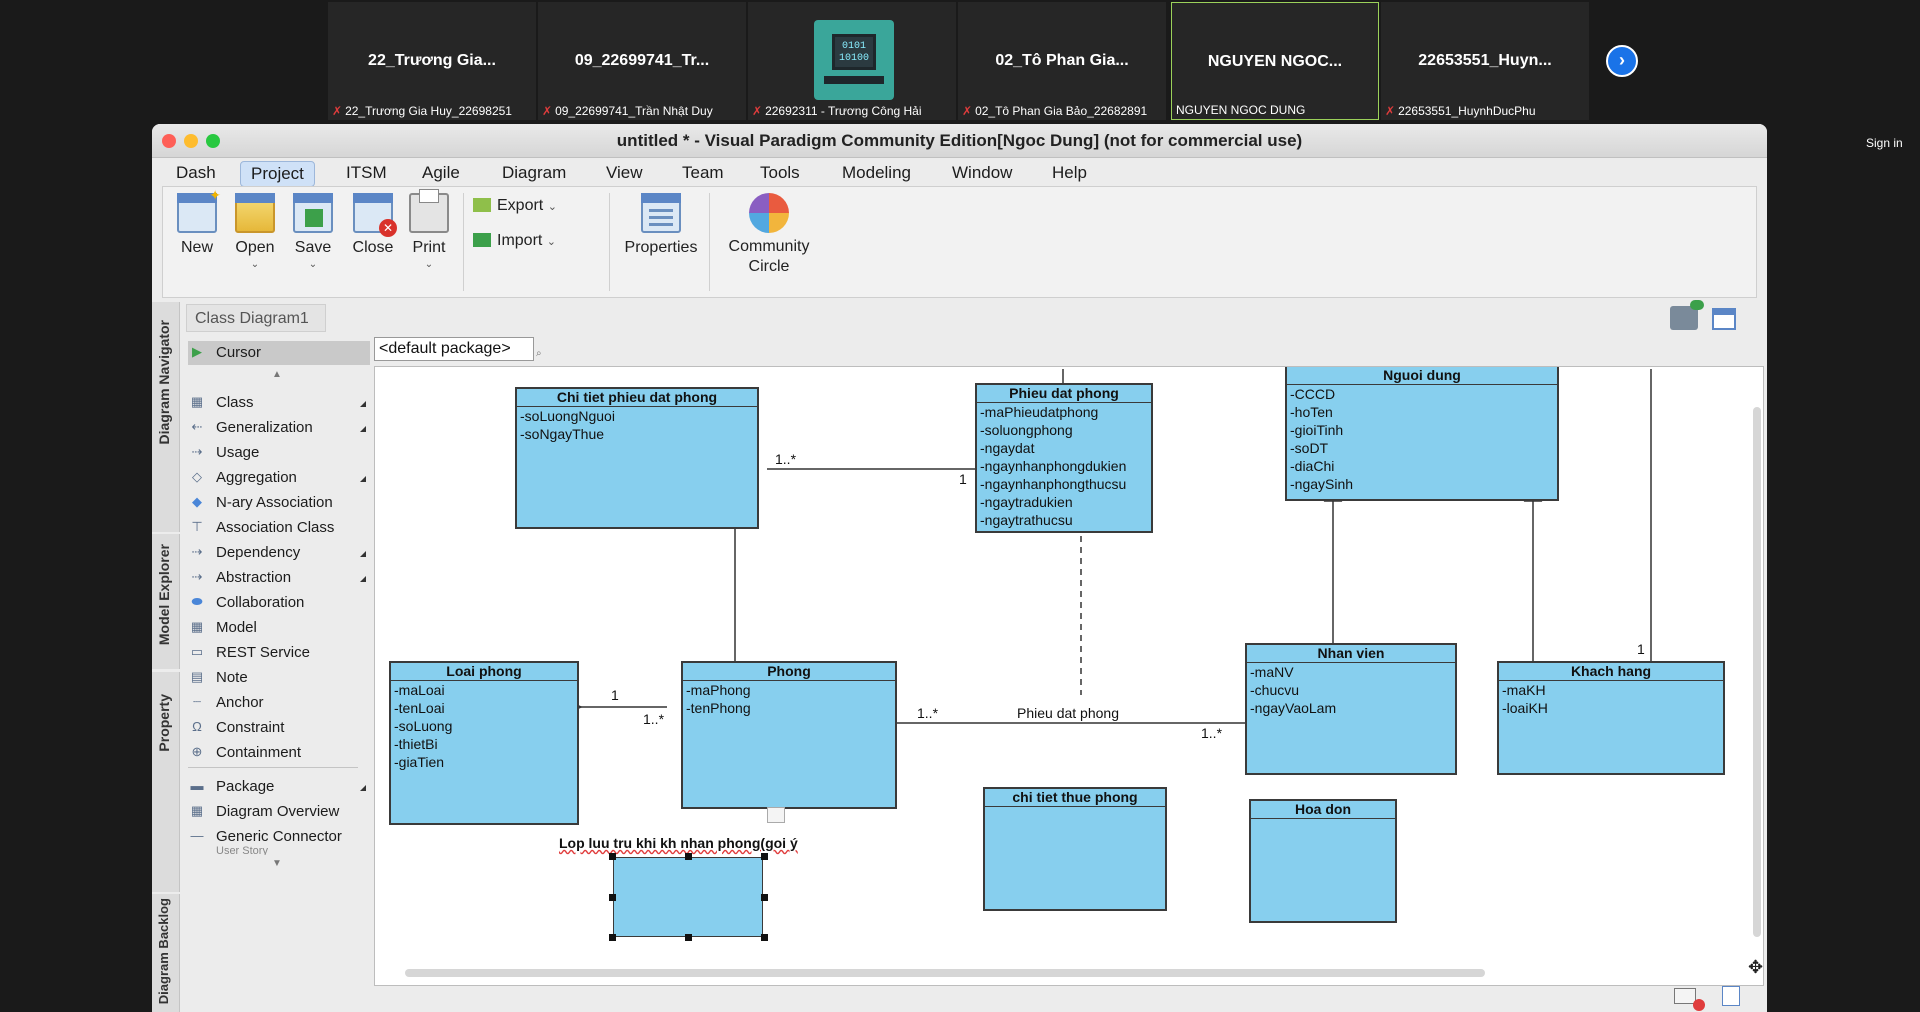 Image resolution: width=1920 pixels, height=1012 pixels. What do you see at coordinates (278, 478) in the screenshot?
I see `palette-aggregation: ◇ Aggregation` at bounding box center [278, 478].